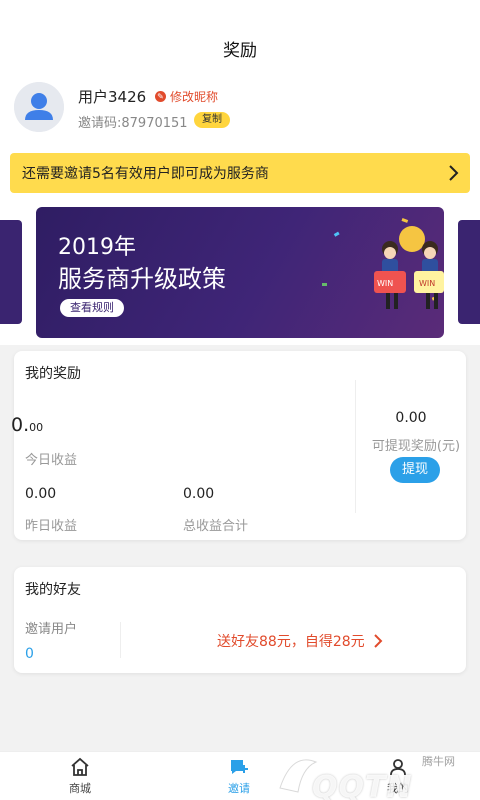 The width and height of the screenshot is (480, 800). Describe the element at coordinates (199, 494) in the screenshot. I see `total-earnings-value: 0.00` at that location.